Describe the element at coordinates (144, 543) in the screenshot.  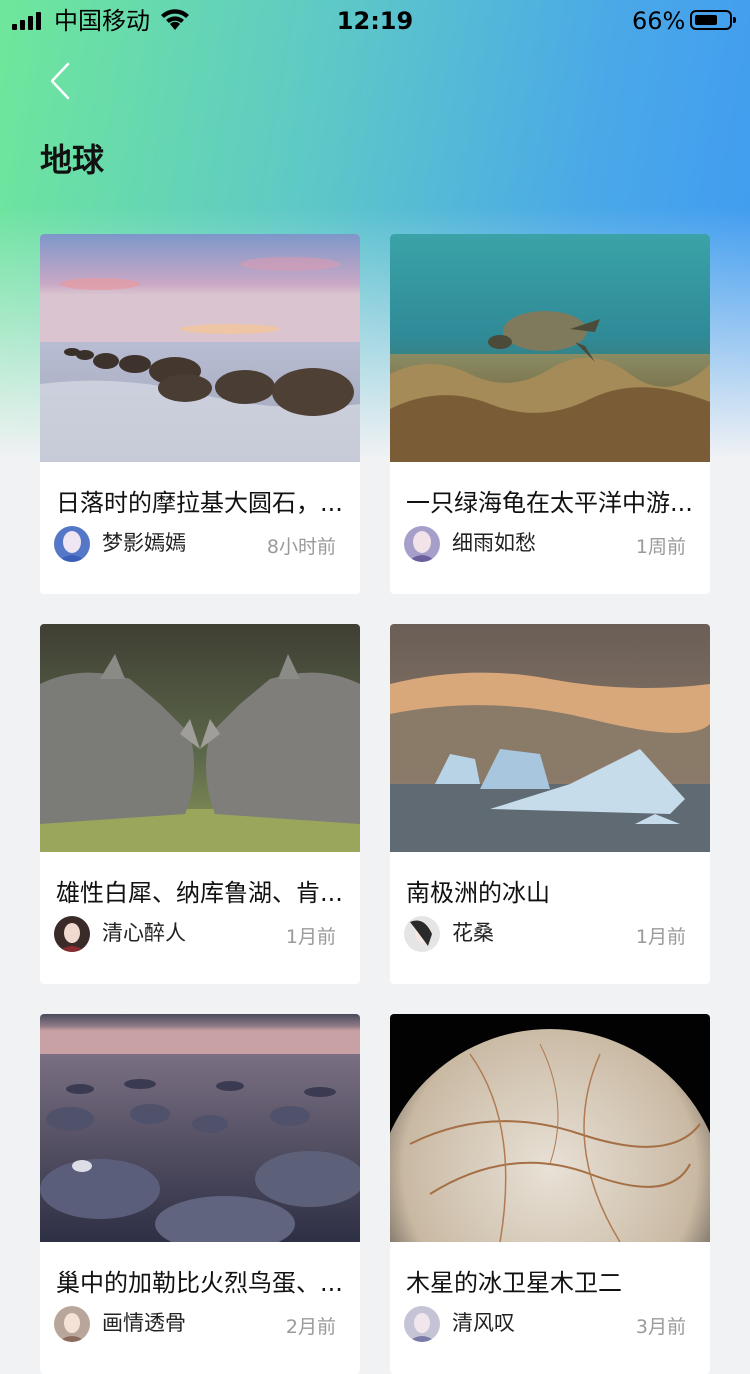
I see `author-name: 梦影嫣嫣` at that location.